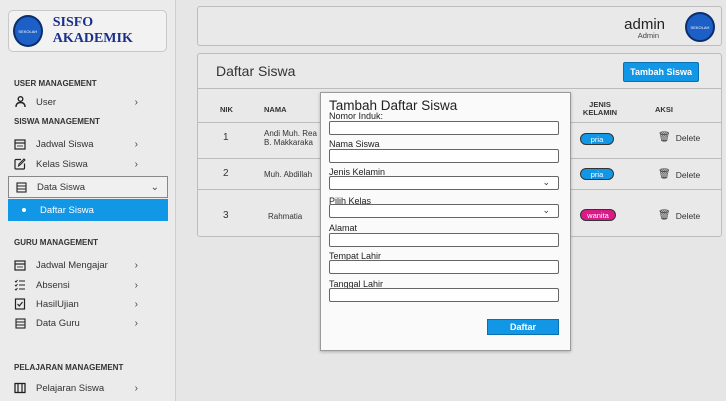 The height and width of the screenshot is (401, 726). What do you see at coordinates (46, 102) in the screenshot?
I see `sidebar-item-label: User` at bounding box center [46, 102].